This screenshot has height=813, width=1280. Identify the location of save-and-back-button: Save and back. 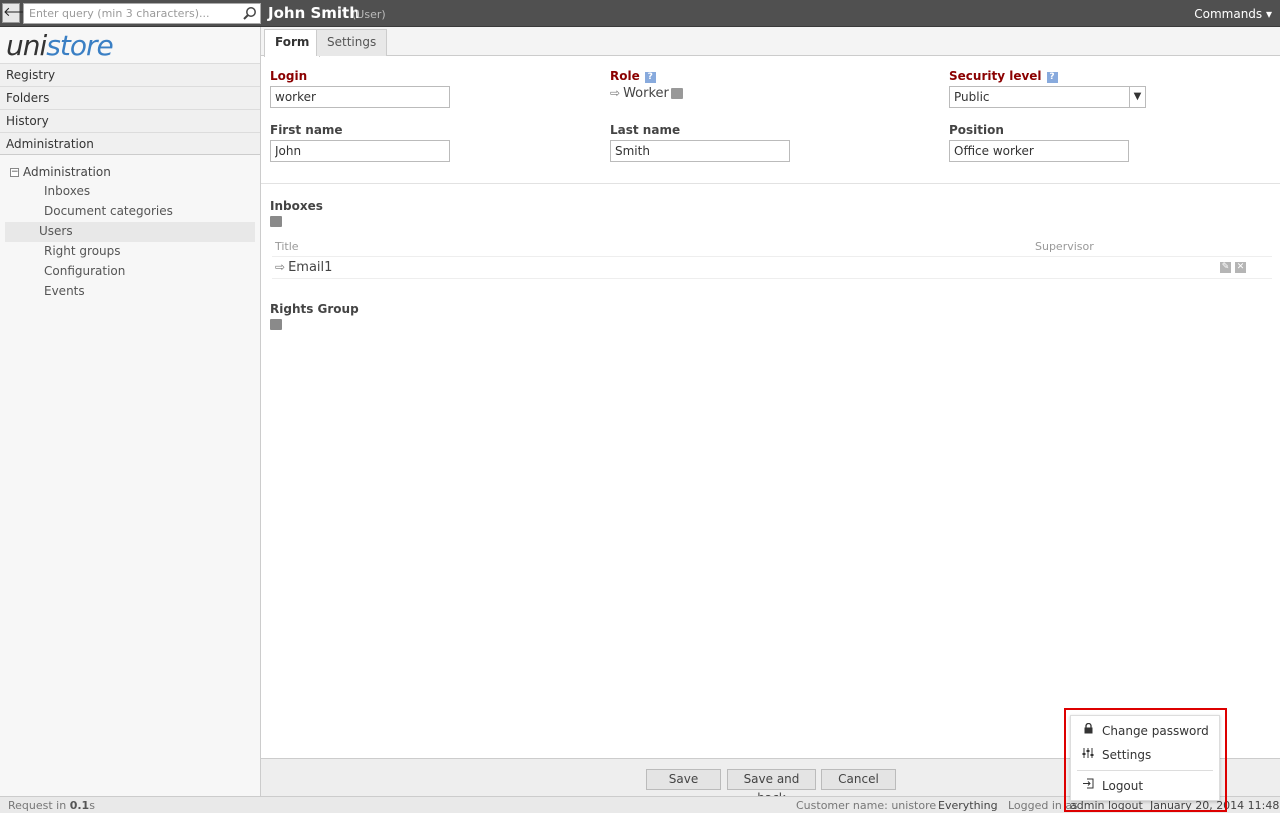
(771, 787).